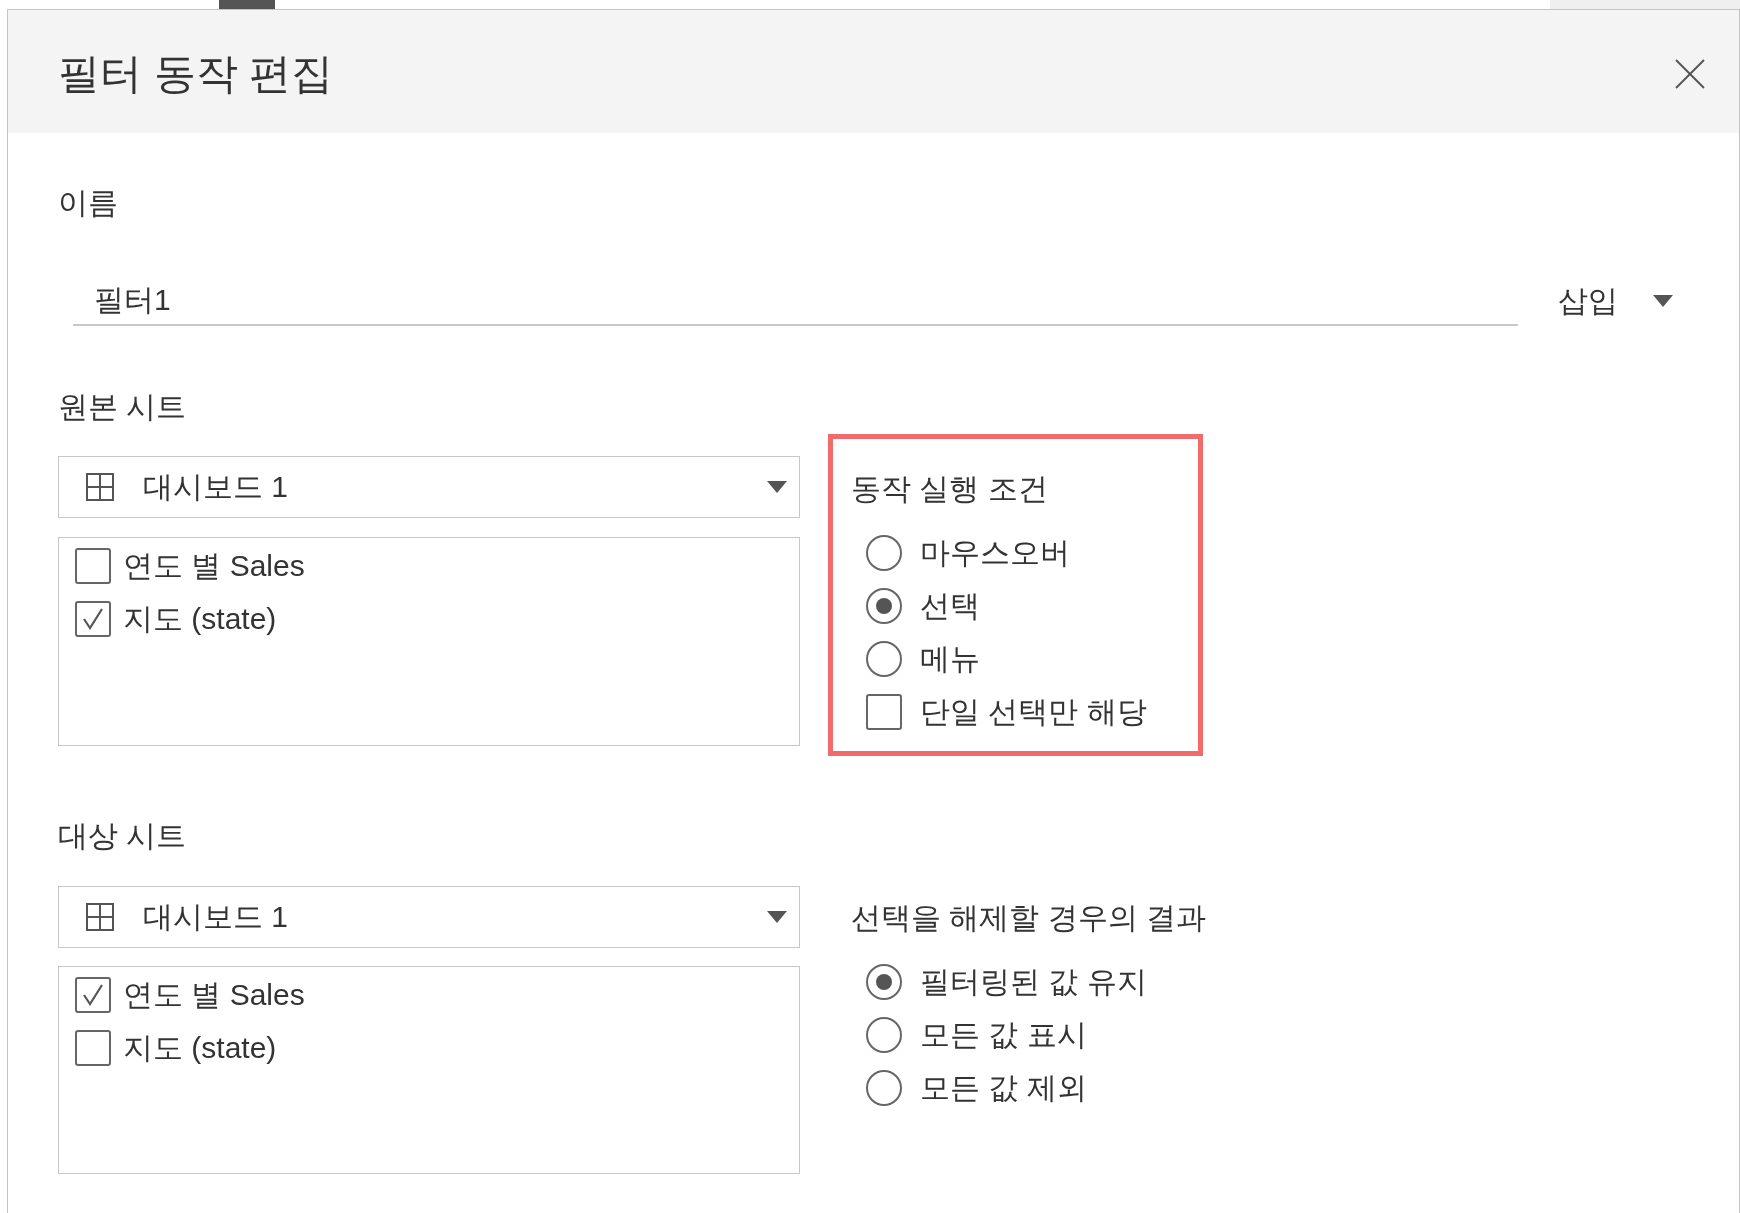 The image size is (1740, 1213). Describe the element at coordinates (1028, 918) in the screenshot. I see `group-label: 선택을 해제할 경우의 결과` at that location.